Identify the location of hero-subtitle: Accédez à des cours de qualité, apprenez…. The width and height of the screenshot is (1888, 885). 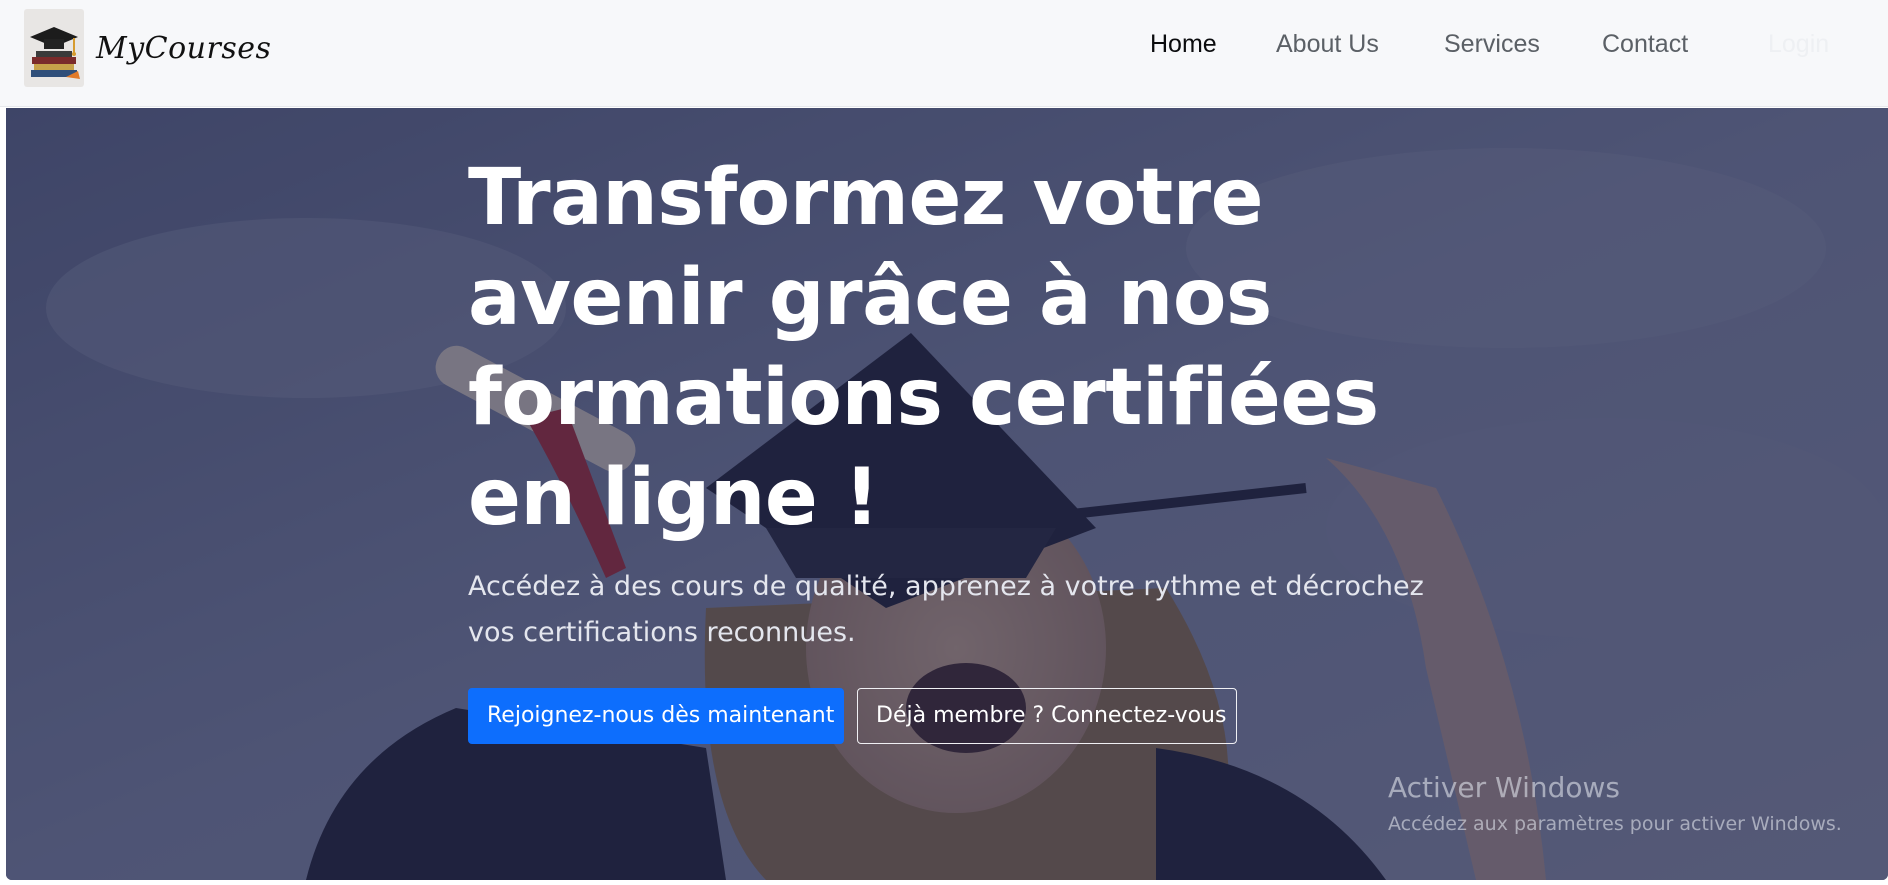
(946, 609).